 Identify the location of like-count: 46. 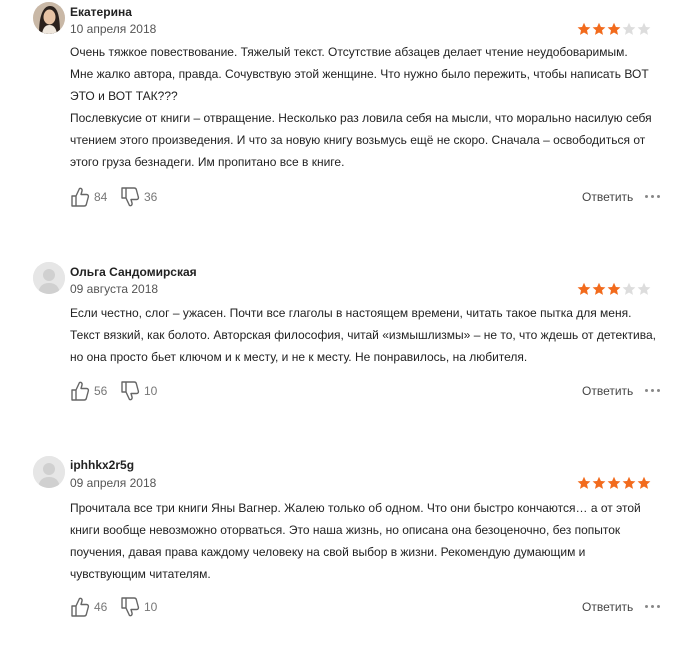
(101, 607).